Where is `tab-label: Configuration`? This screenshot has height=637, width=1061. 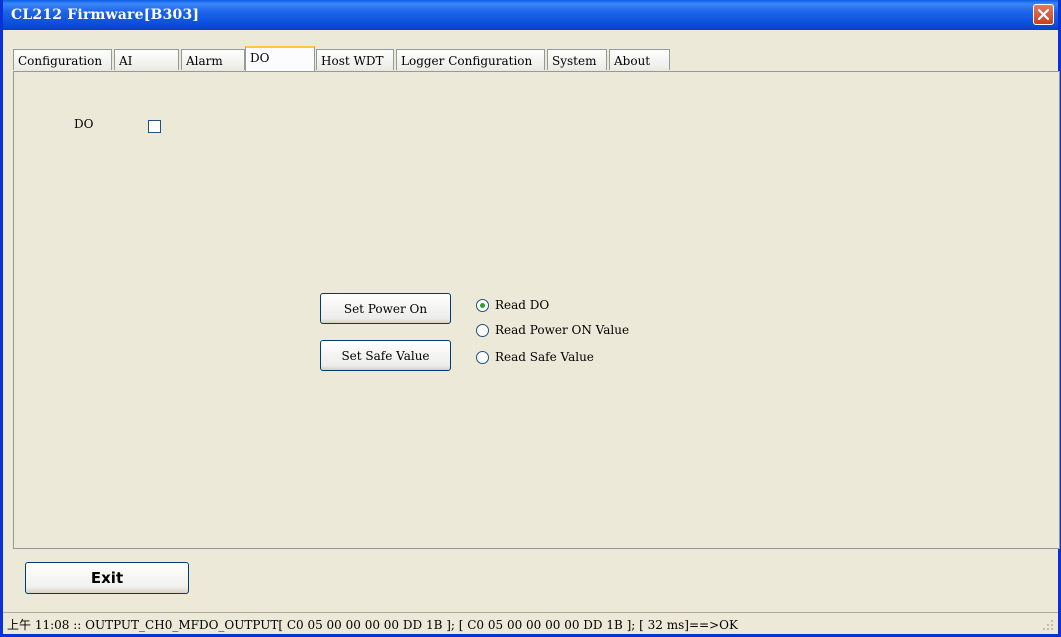
tab-label: Configuration is located at coordinates (60, 61).